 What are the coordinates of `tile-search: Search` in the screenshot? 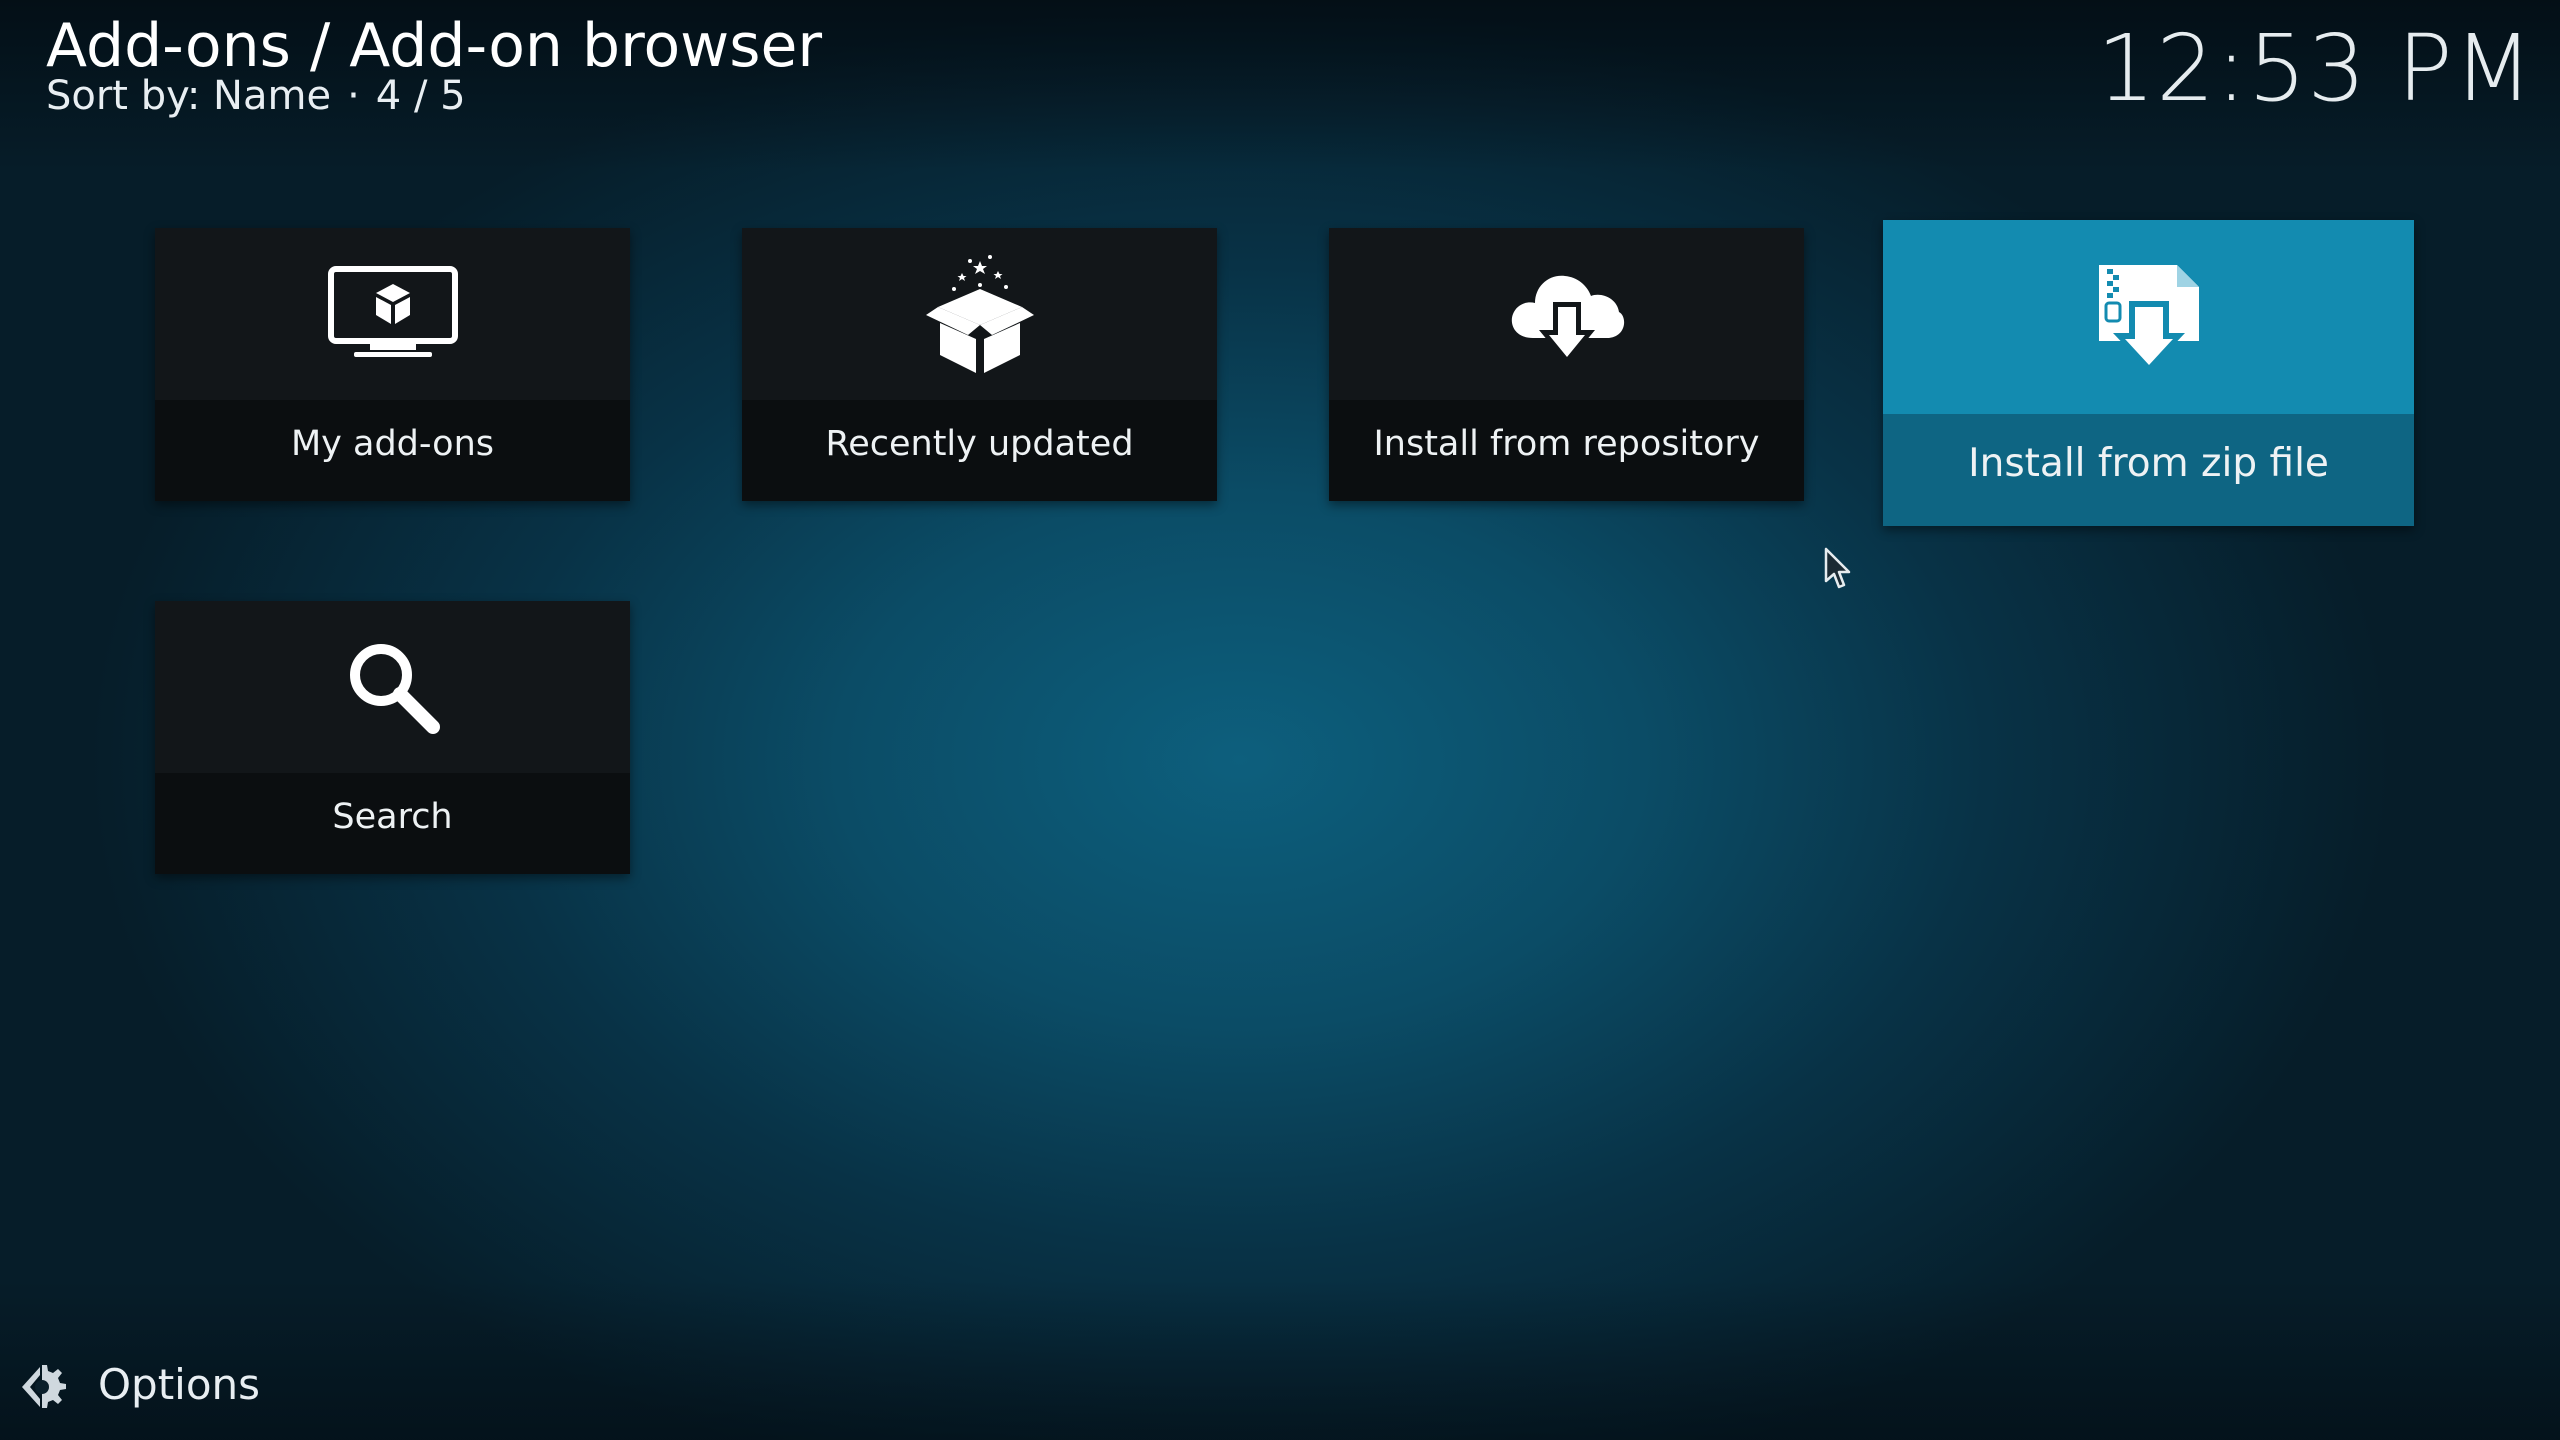 It's located at (392, 737).